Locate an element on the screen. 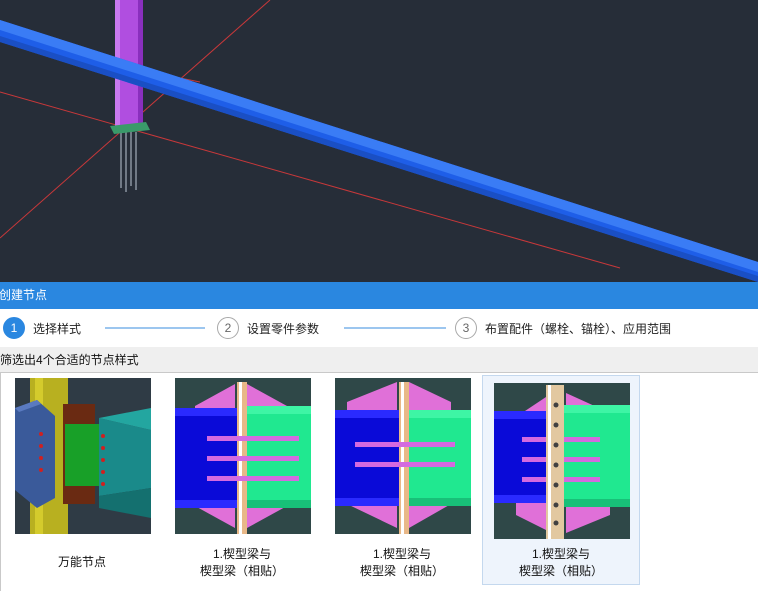 This screenshot has width=758, height=591. step-label: 设置零件参数 is located at coordinates (283, 328).